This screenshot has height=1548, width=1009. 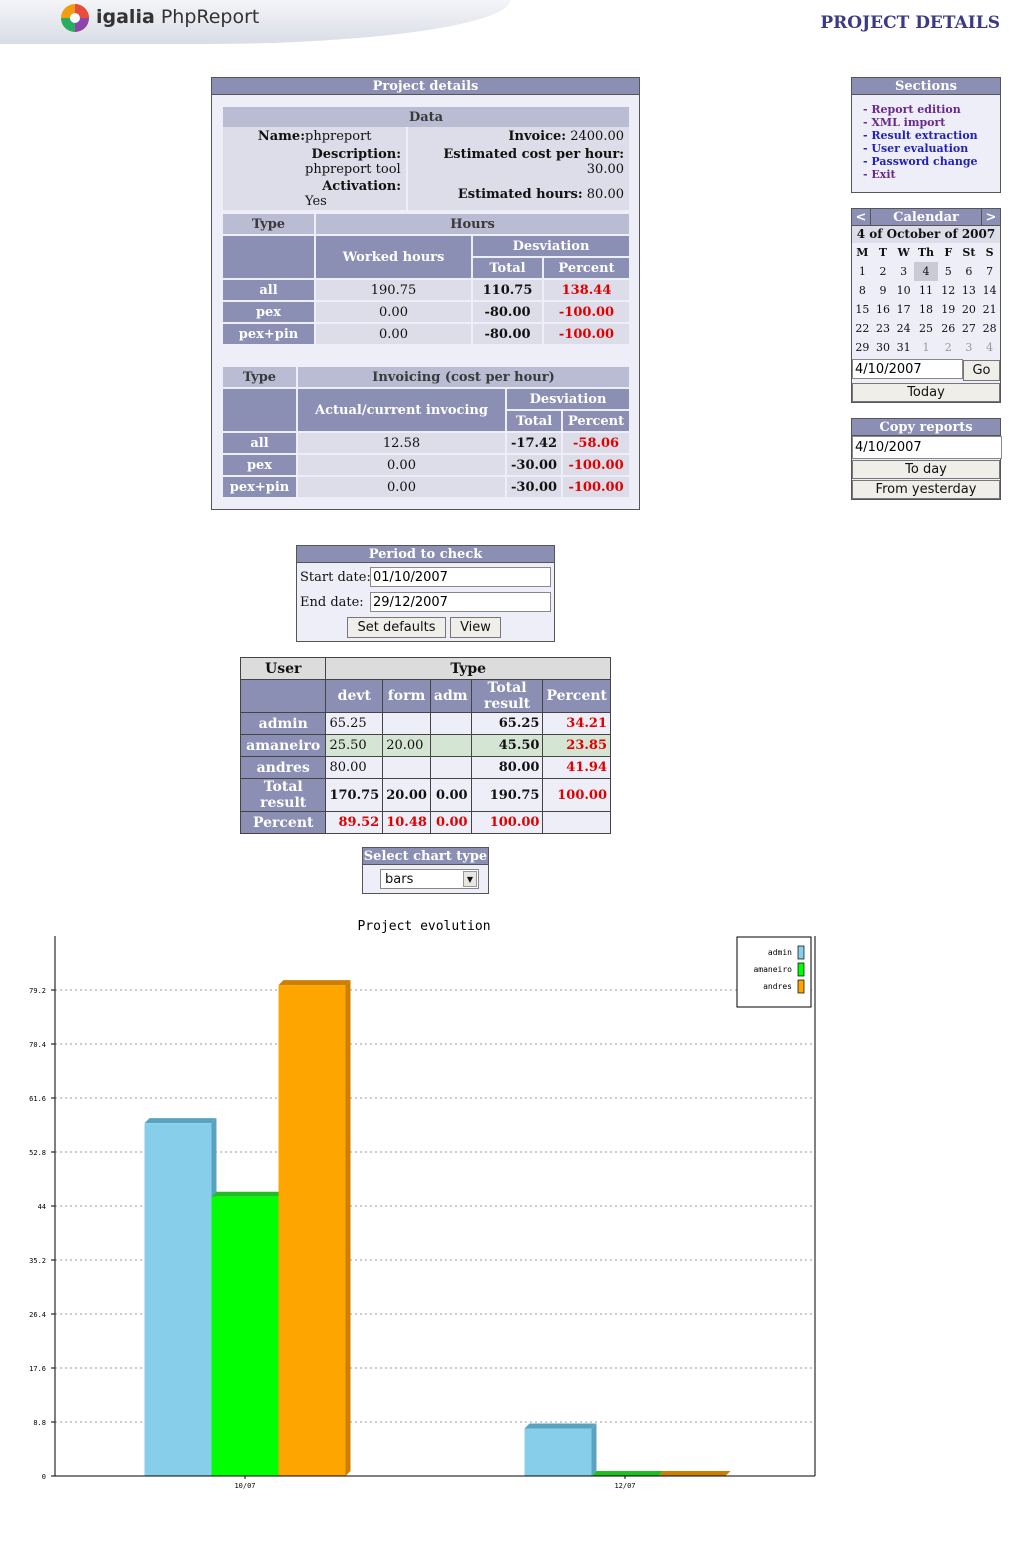 What do you see at coordinates (268, 290) in the screenshot?
I see `hours-row-type: all` at bounding box center [268, 290].